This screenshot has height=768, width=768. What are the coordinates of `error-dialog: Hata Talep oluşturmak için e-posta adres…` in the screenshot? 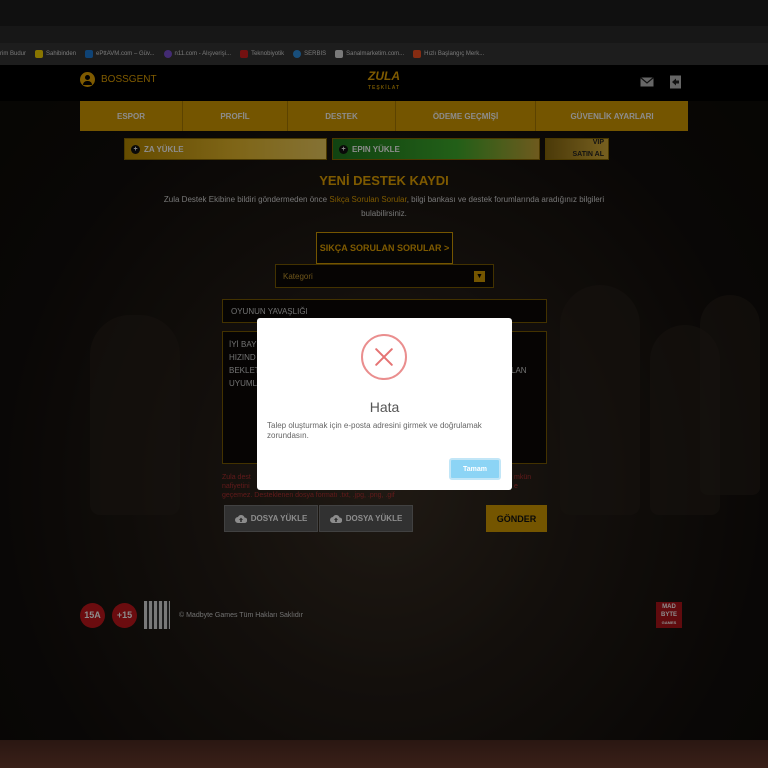 It's located at (384, 404).